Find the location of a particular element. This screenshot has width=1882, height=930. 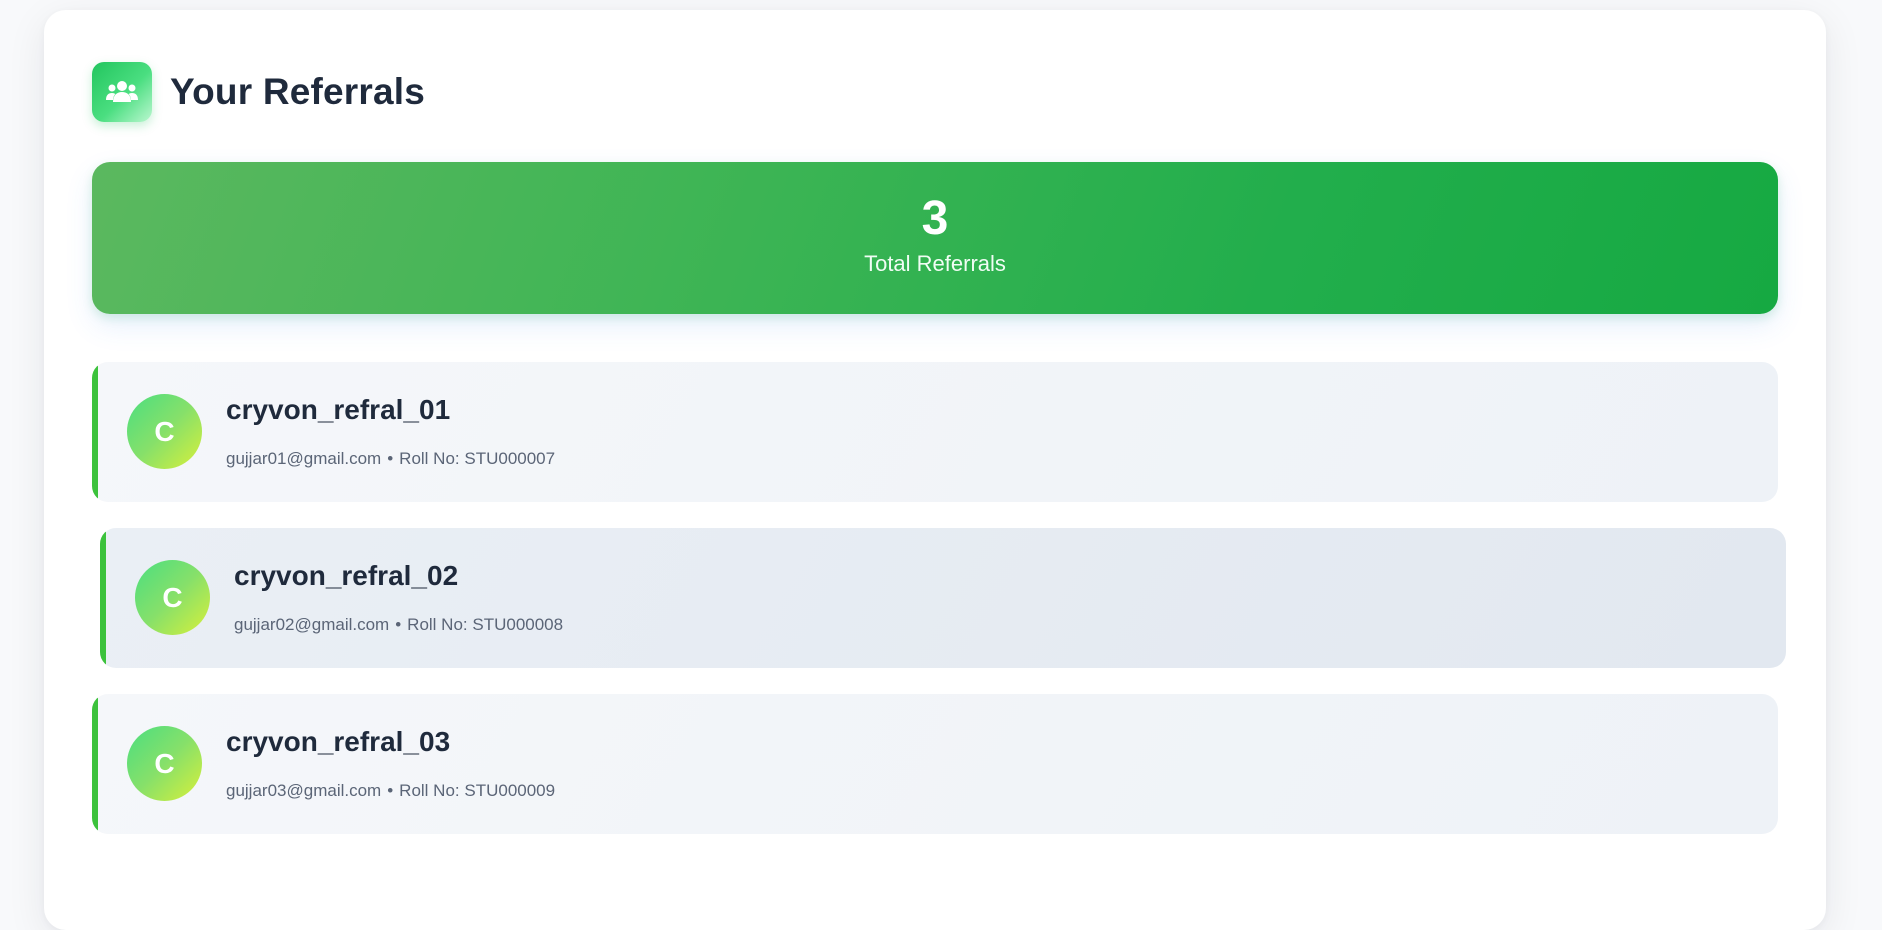

total-referrals-count: 3 is located at coordinates (935, 218).